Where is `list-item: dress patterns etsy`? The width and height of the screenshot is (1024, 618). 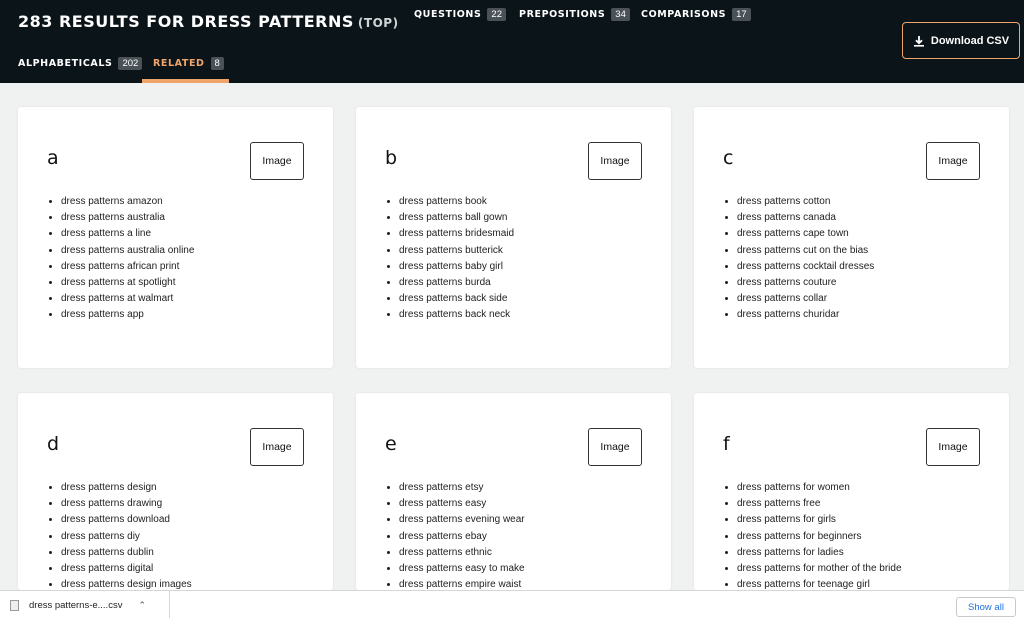 list-item: dress patterns etsy is located at coordinates (462, 488).